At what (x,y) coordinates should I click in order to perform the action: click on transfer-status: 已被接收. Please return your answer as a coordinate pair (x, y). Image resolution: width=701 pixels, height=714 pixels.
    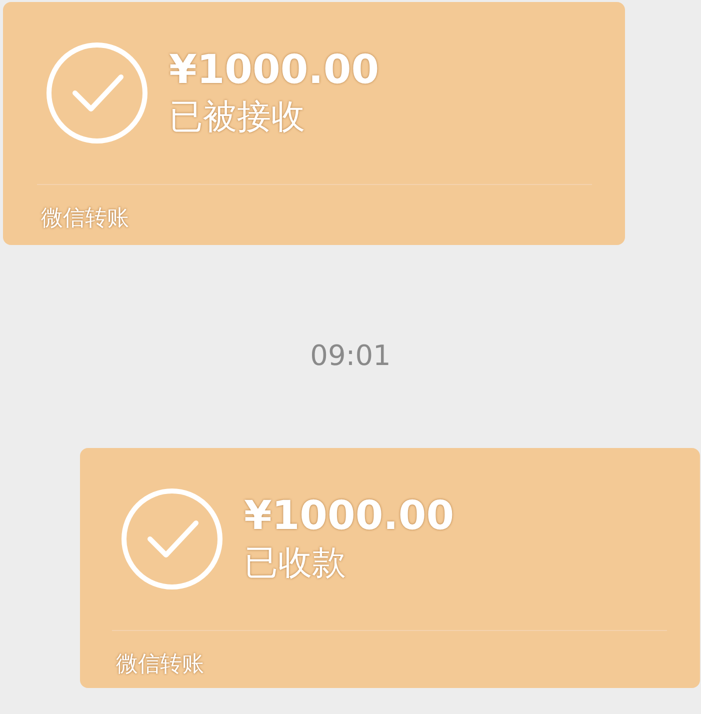
    Looking at the image, I should click on (237, 117).